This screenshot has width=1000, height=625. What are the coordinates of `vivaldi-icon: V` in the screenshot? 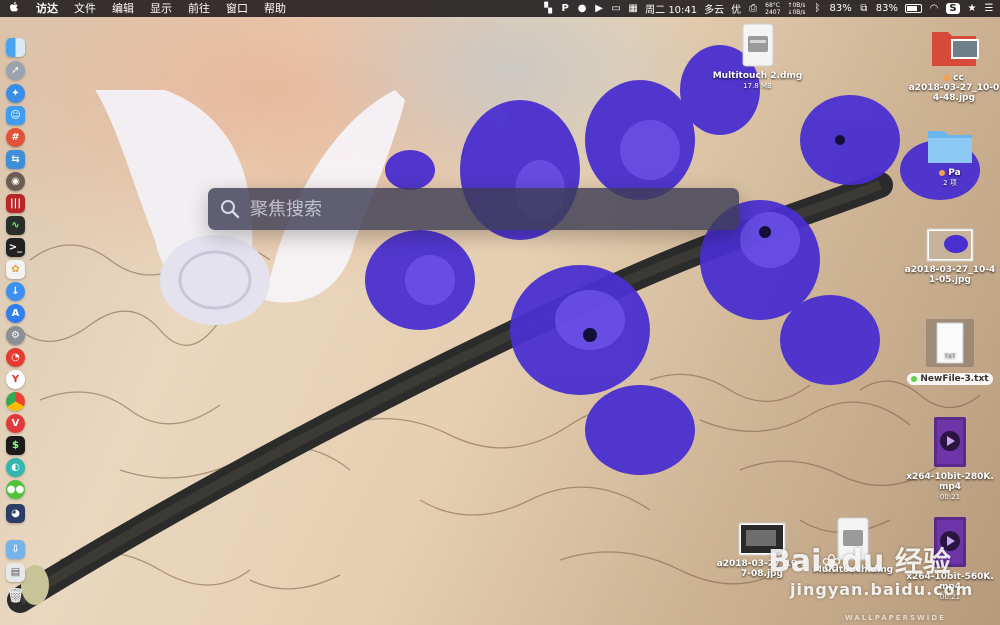 It's located at (15, 423).